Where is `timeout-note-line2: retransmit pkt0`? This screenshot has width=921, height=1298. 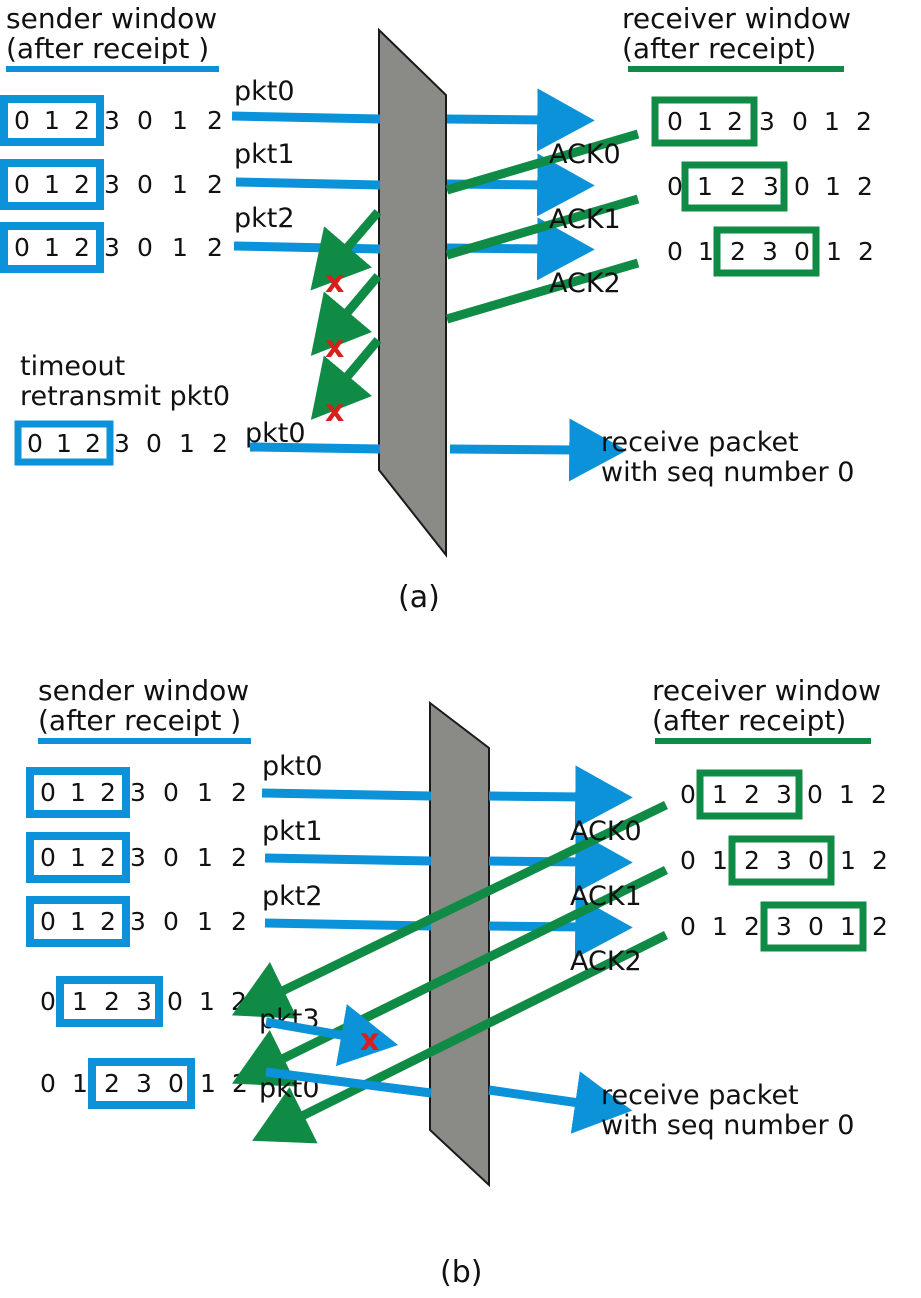 timeout-note-line2: retransmit pkt0 is located at coordinates (125, 396).